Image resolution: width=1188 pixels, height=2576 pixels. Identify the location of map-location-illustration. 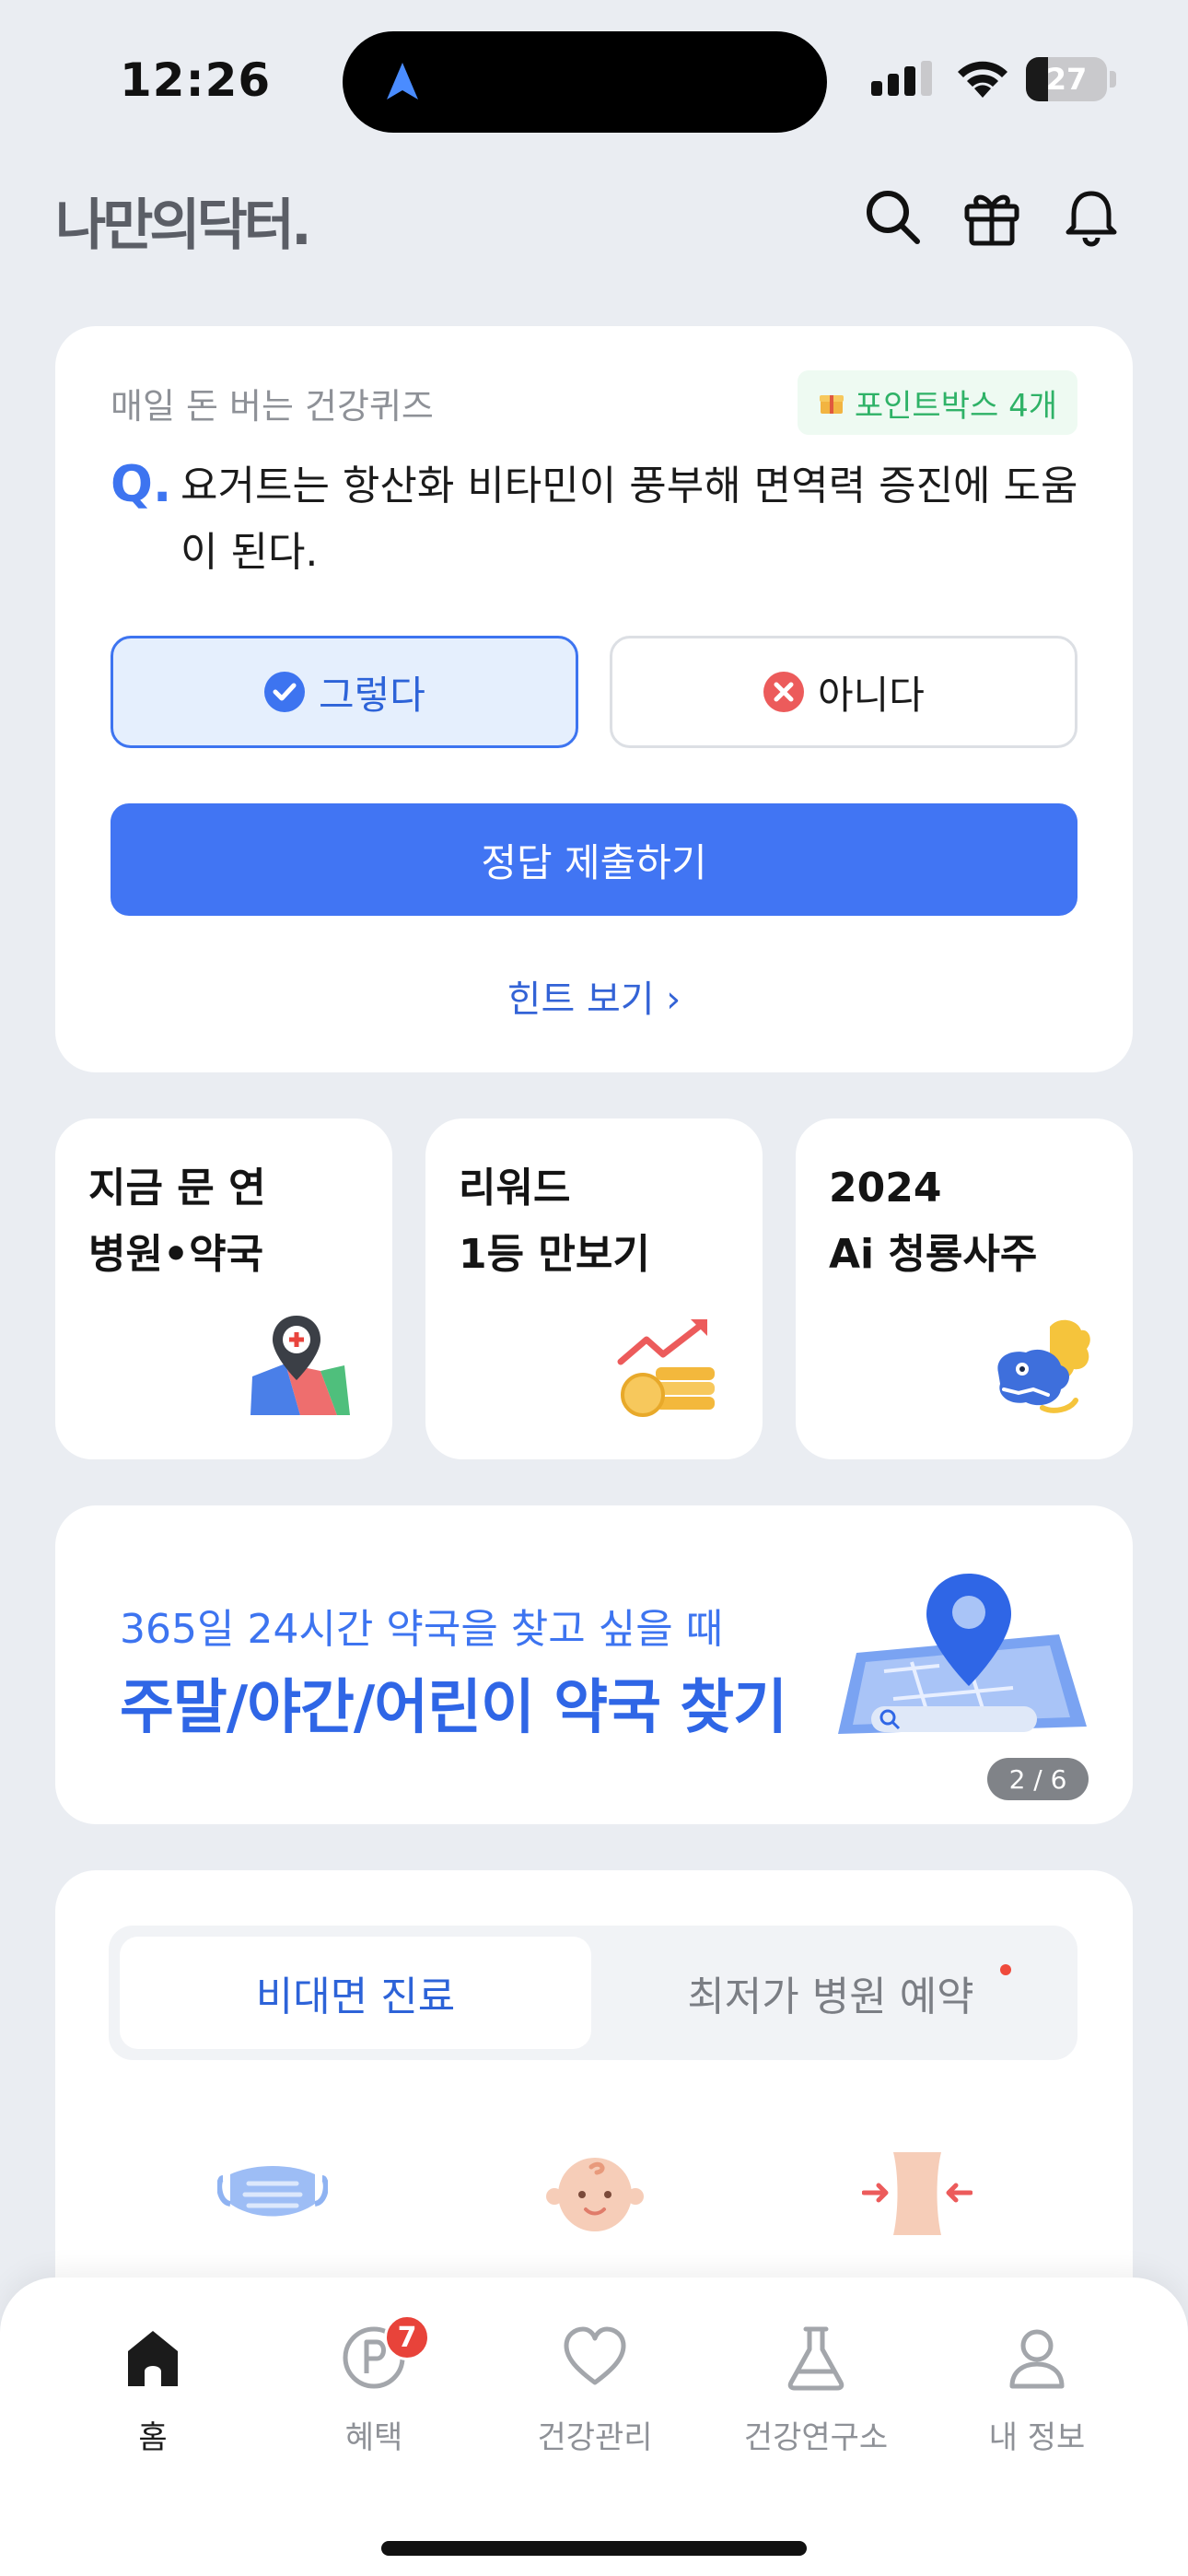
(962, 1654).